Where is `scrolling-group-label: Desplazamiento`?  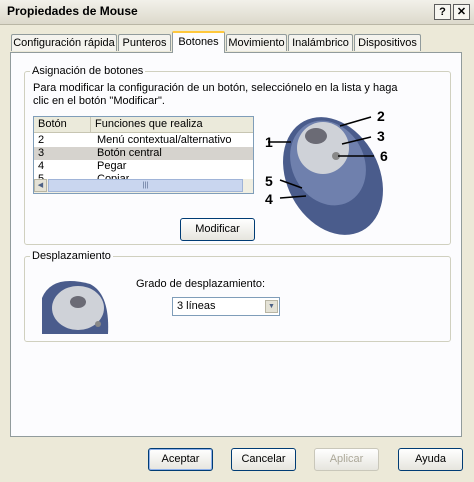
scrolling-group-label: Desplazamiento is located at coordinates (71, 256).